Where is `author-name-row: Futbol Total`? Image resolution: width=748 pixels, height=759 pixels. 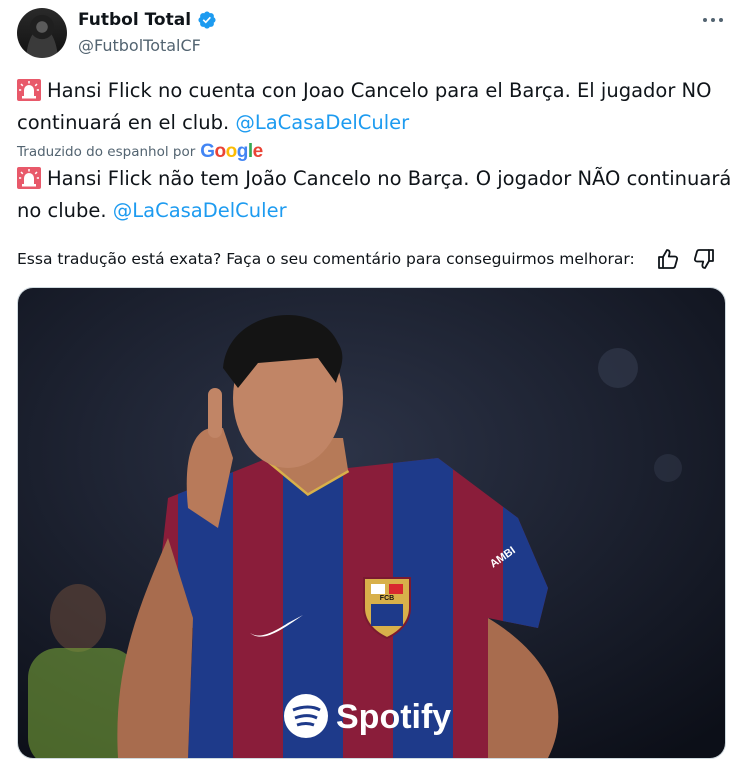
author-name-row: Futbol Total is located at coordinates (147, 20).